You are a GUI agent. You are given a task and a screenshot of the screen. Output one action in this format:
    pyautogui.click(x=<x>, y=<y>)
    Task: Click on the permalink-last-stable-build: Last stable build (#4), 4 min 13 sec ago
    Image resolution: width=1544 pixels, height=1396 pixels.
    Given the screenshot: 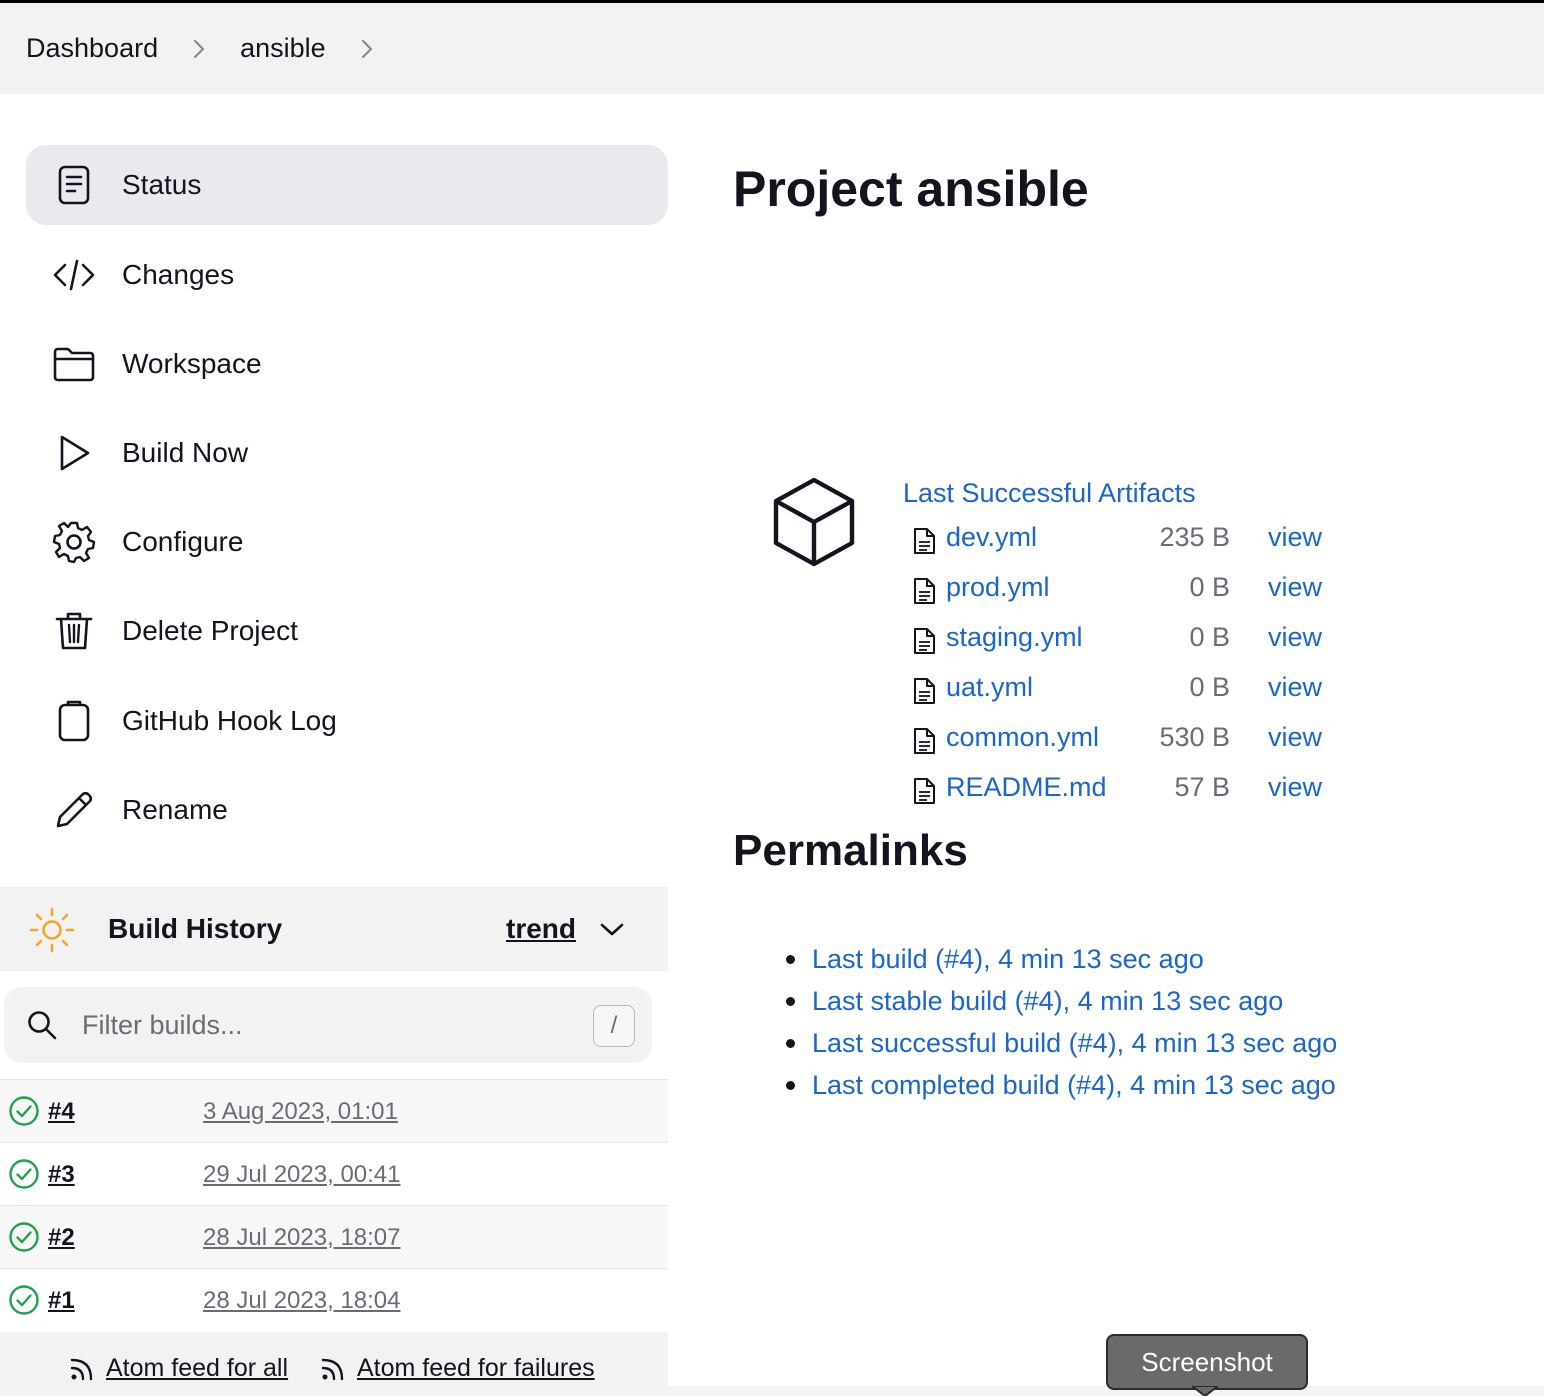 What is the action you would take?
    pyautogui.click(x=1061, y=1001)
    